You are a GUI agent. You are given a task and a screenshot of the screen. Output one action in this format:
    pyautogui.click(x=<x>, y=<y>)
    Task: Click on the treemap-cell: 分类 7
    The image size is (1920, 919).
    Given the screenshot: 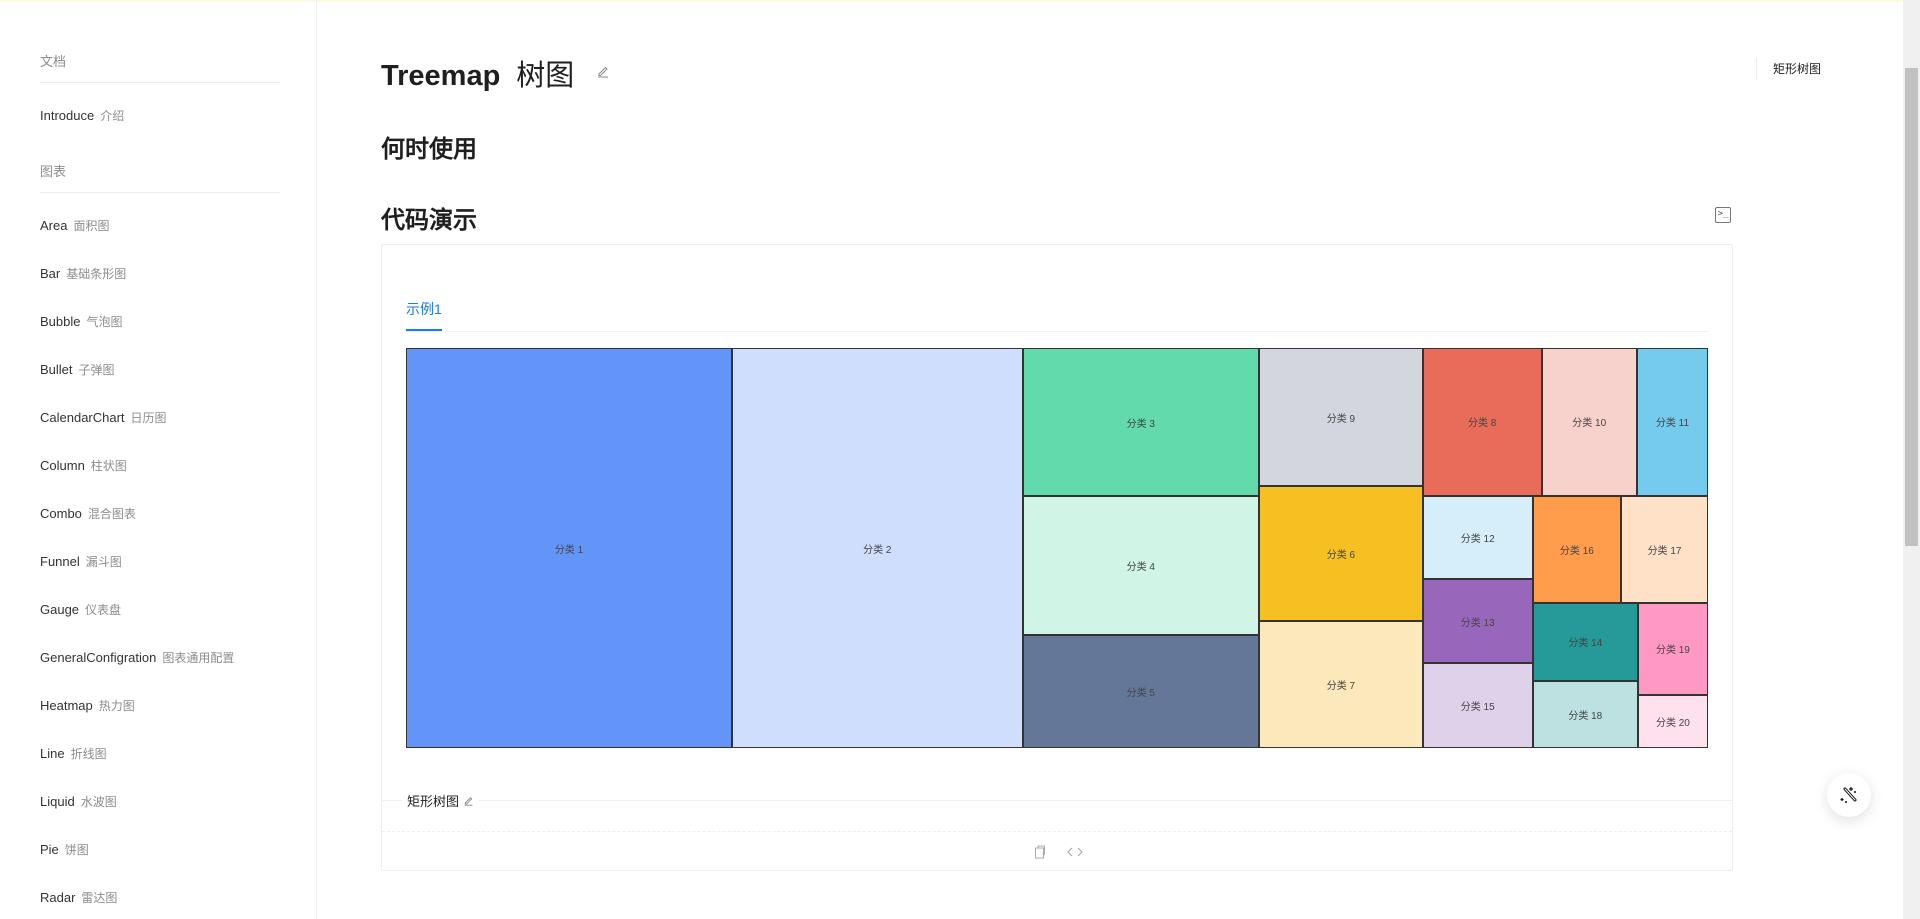 What is the action you would take?
    pyautogui.click(x=1341, y=684)
    